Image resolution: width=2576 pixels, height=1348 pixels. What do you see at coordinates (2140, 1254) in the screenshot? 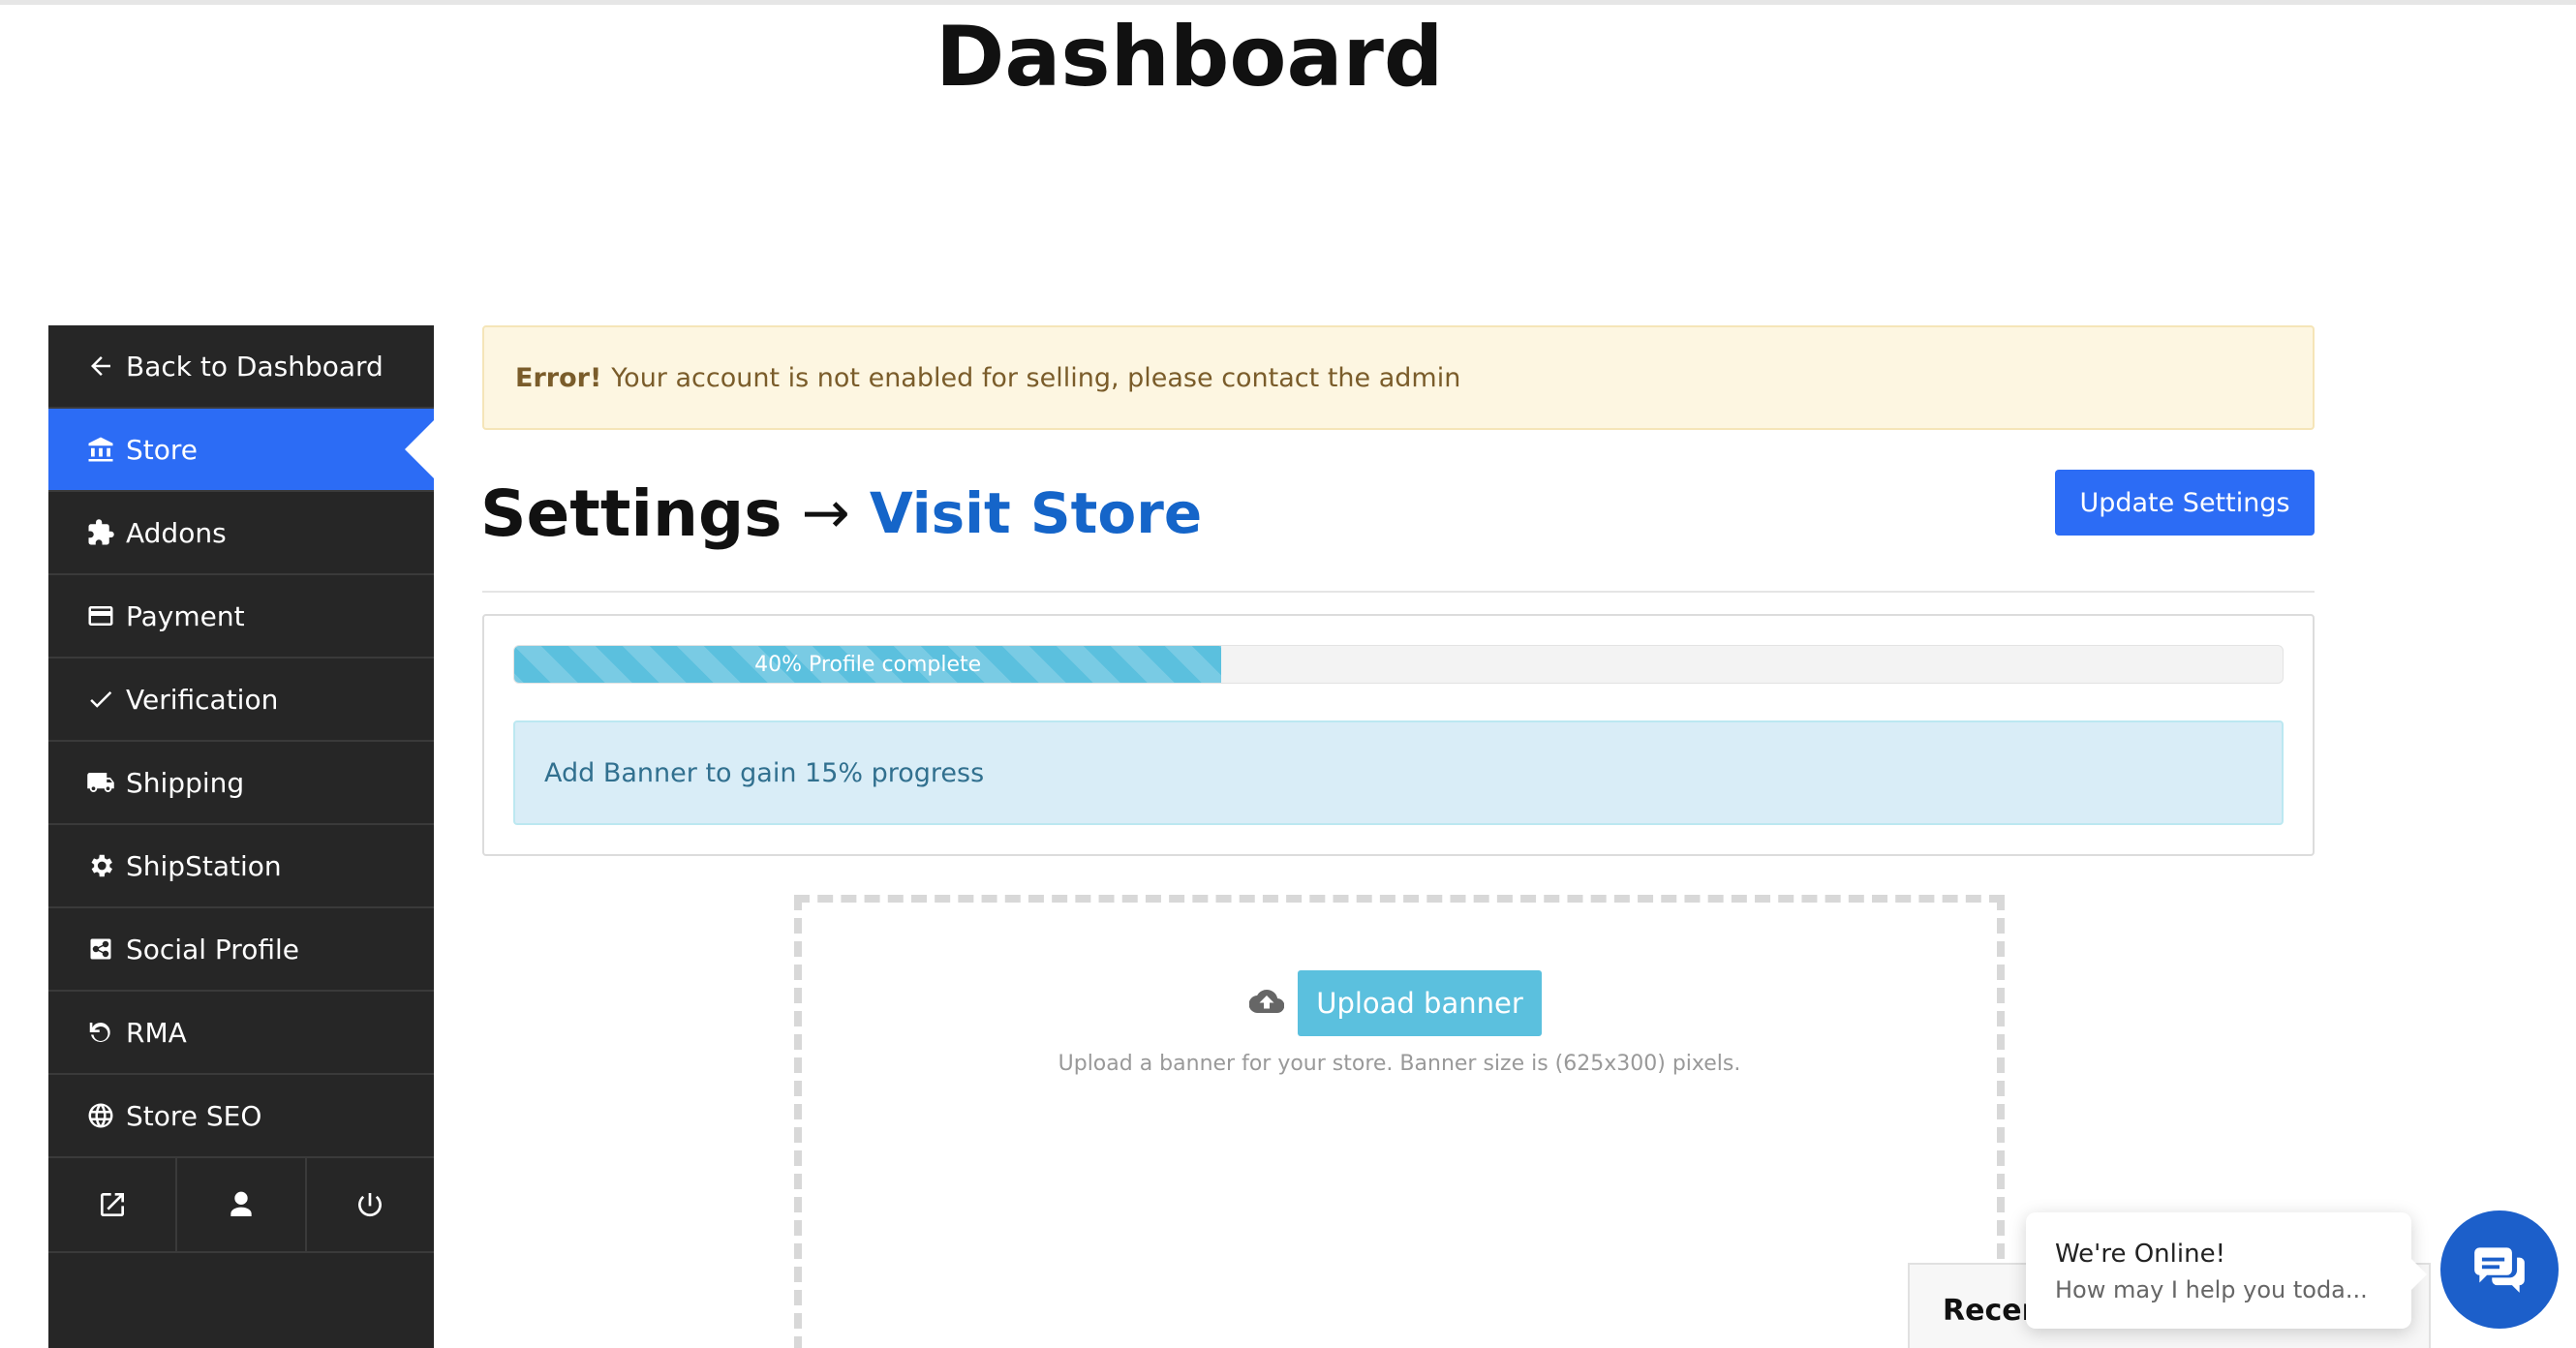
I see `chat-greeting-title: We're Online!` at bounding box center [2140, 1254].